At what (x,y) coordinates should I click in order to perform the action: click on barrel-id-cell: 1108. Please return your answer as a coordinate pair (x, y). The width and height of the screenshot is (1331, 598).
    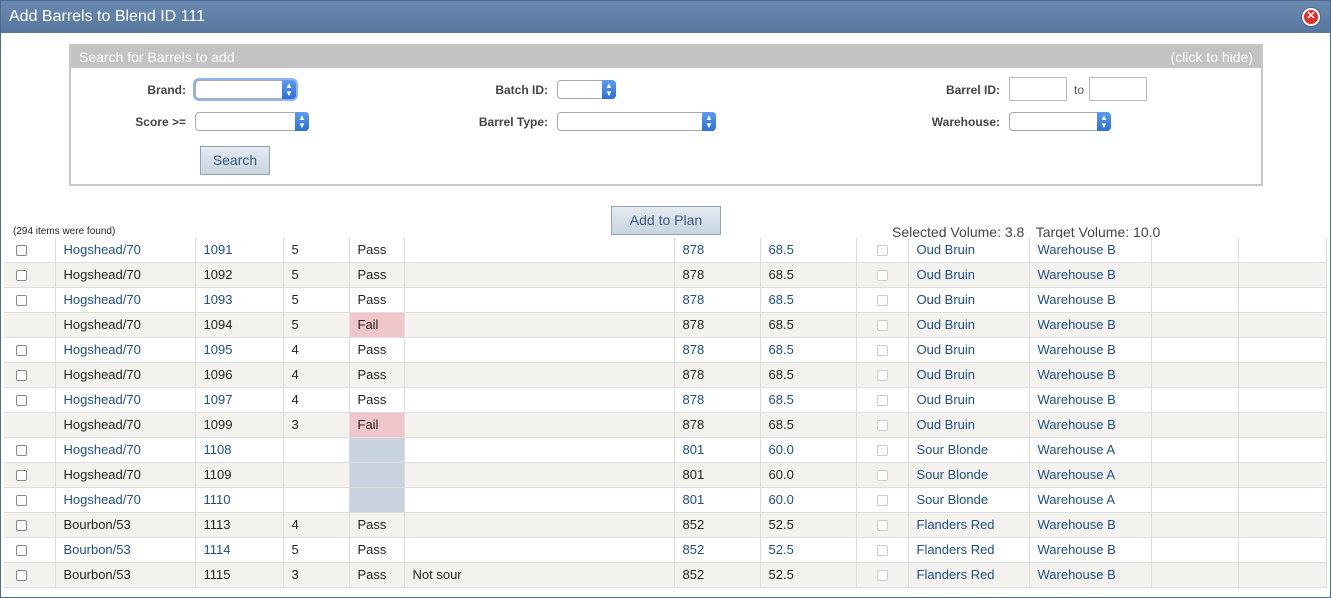
    Looking at the image, I should click on (239, 450).